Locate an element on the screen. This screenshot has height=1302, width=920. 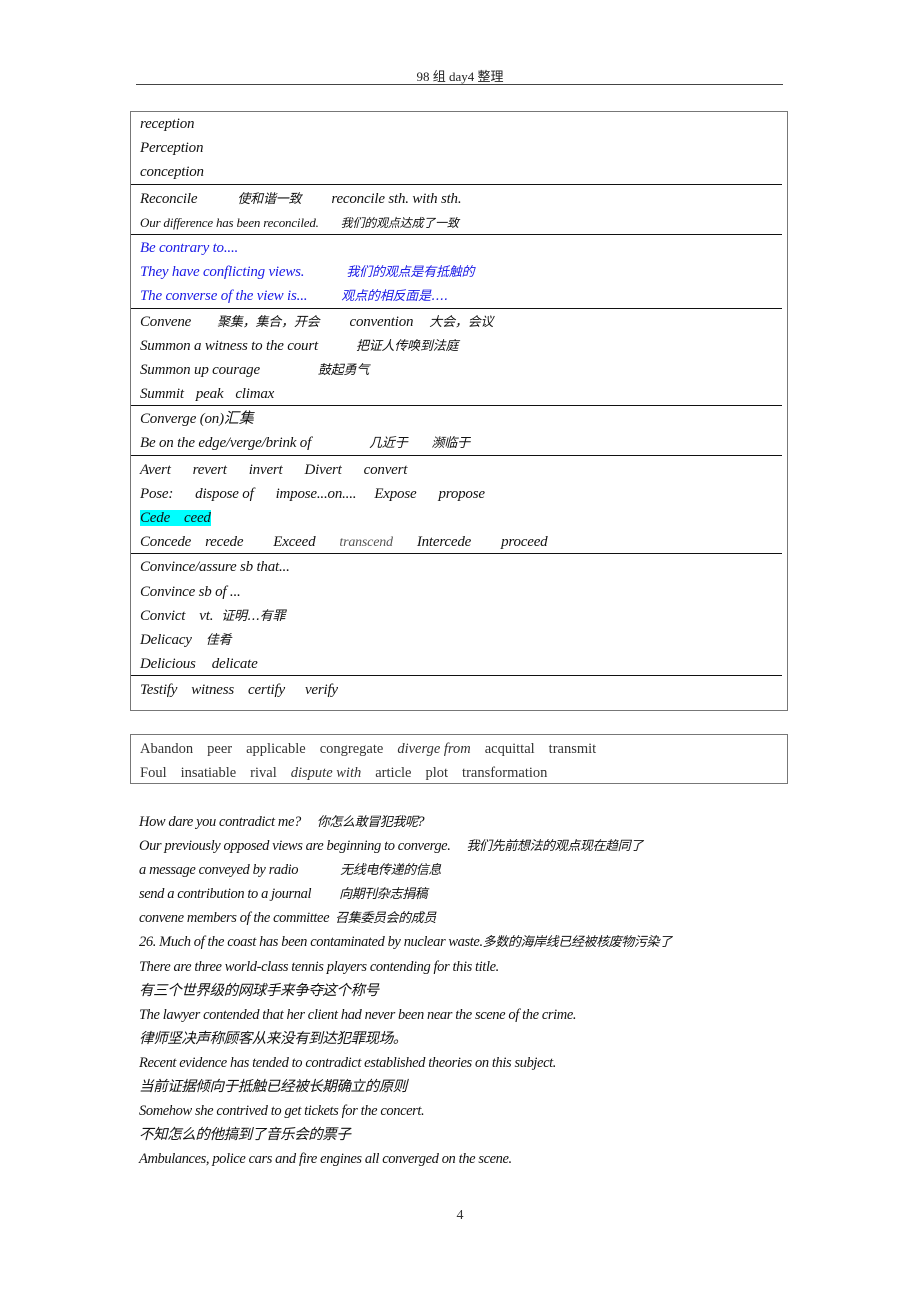
highlighted-terms: Cede ceed is located at coordinates (175, 518).